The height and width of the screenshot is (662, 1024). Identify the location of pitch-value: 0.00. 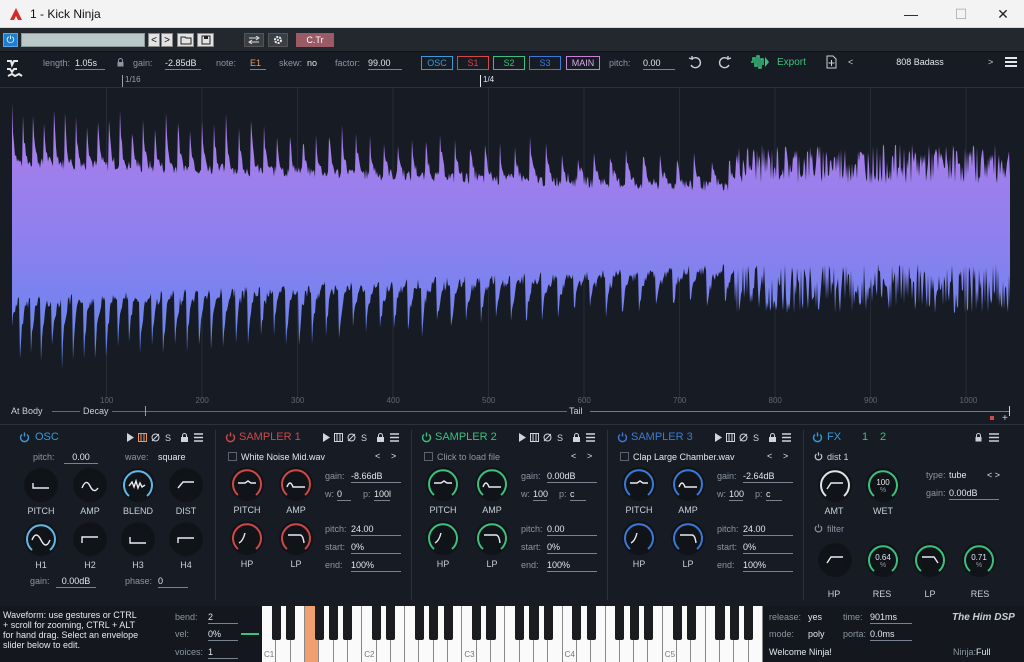
(659, 64).